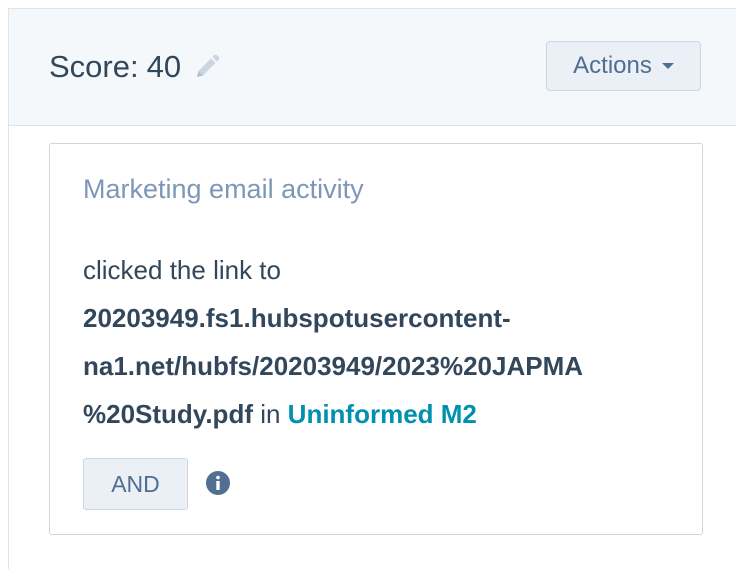 Image resolution: width=736 pixels, height=569 pixels. What do you see at coordinates (164, 66) in the screenshot?
I see `score-value: 40` at bounding box center [164, 66].